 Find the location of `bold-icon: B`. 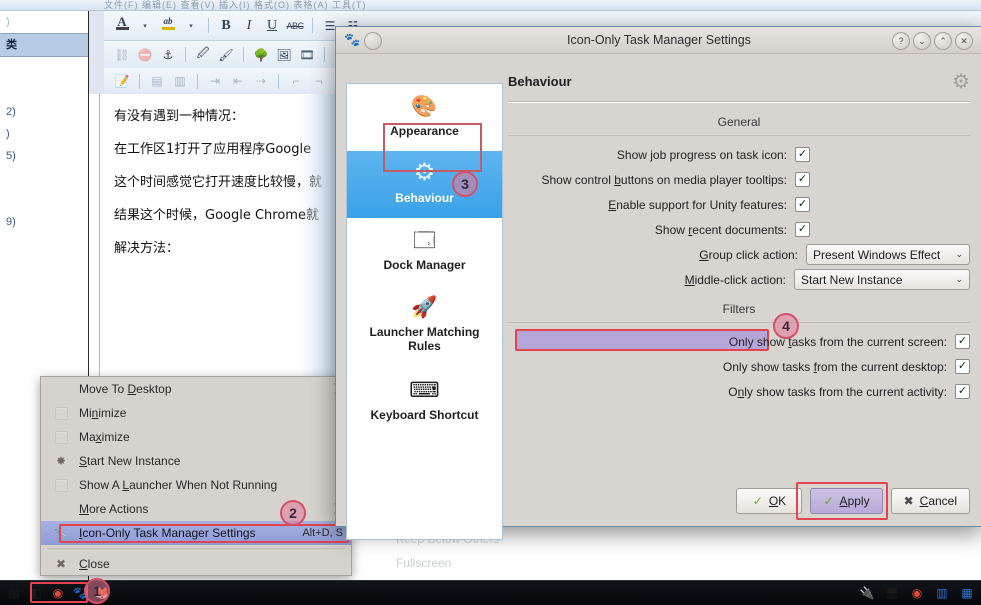

bold-icon: B is located at coordinates (226, 26).